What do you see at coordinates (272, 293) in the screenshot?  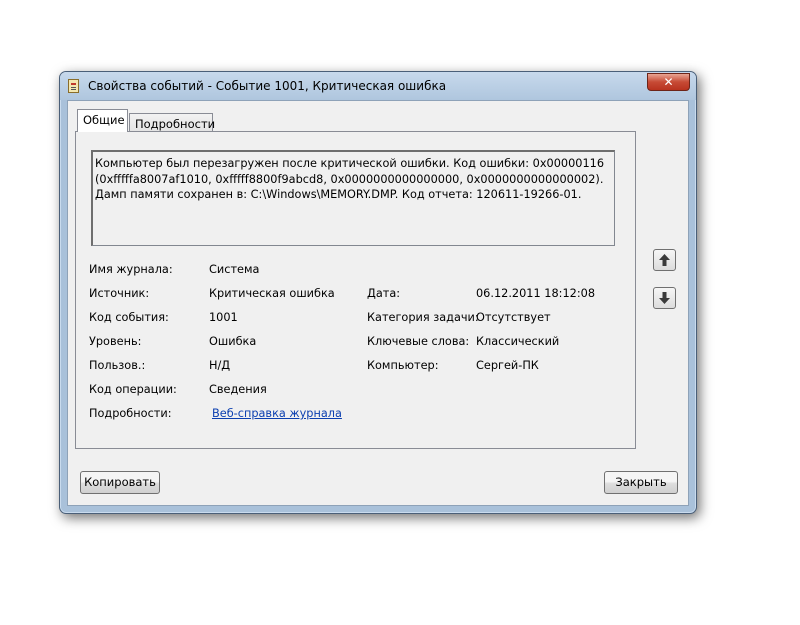 I see `source-value: Критическая ошибка` at bounding box center [272, 293].